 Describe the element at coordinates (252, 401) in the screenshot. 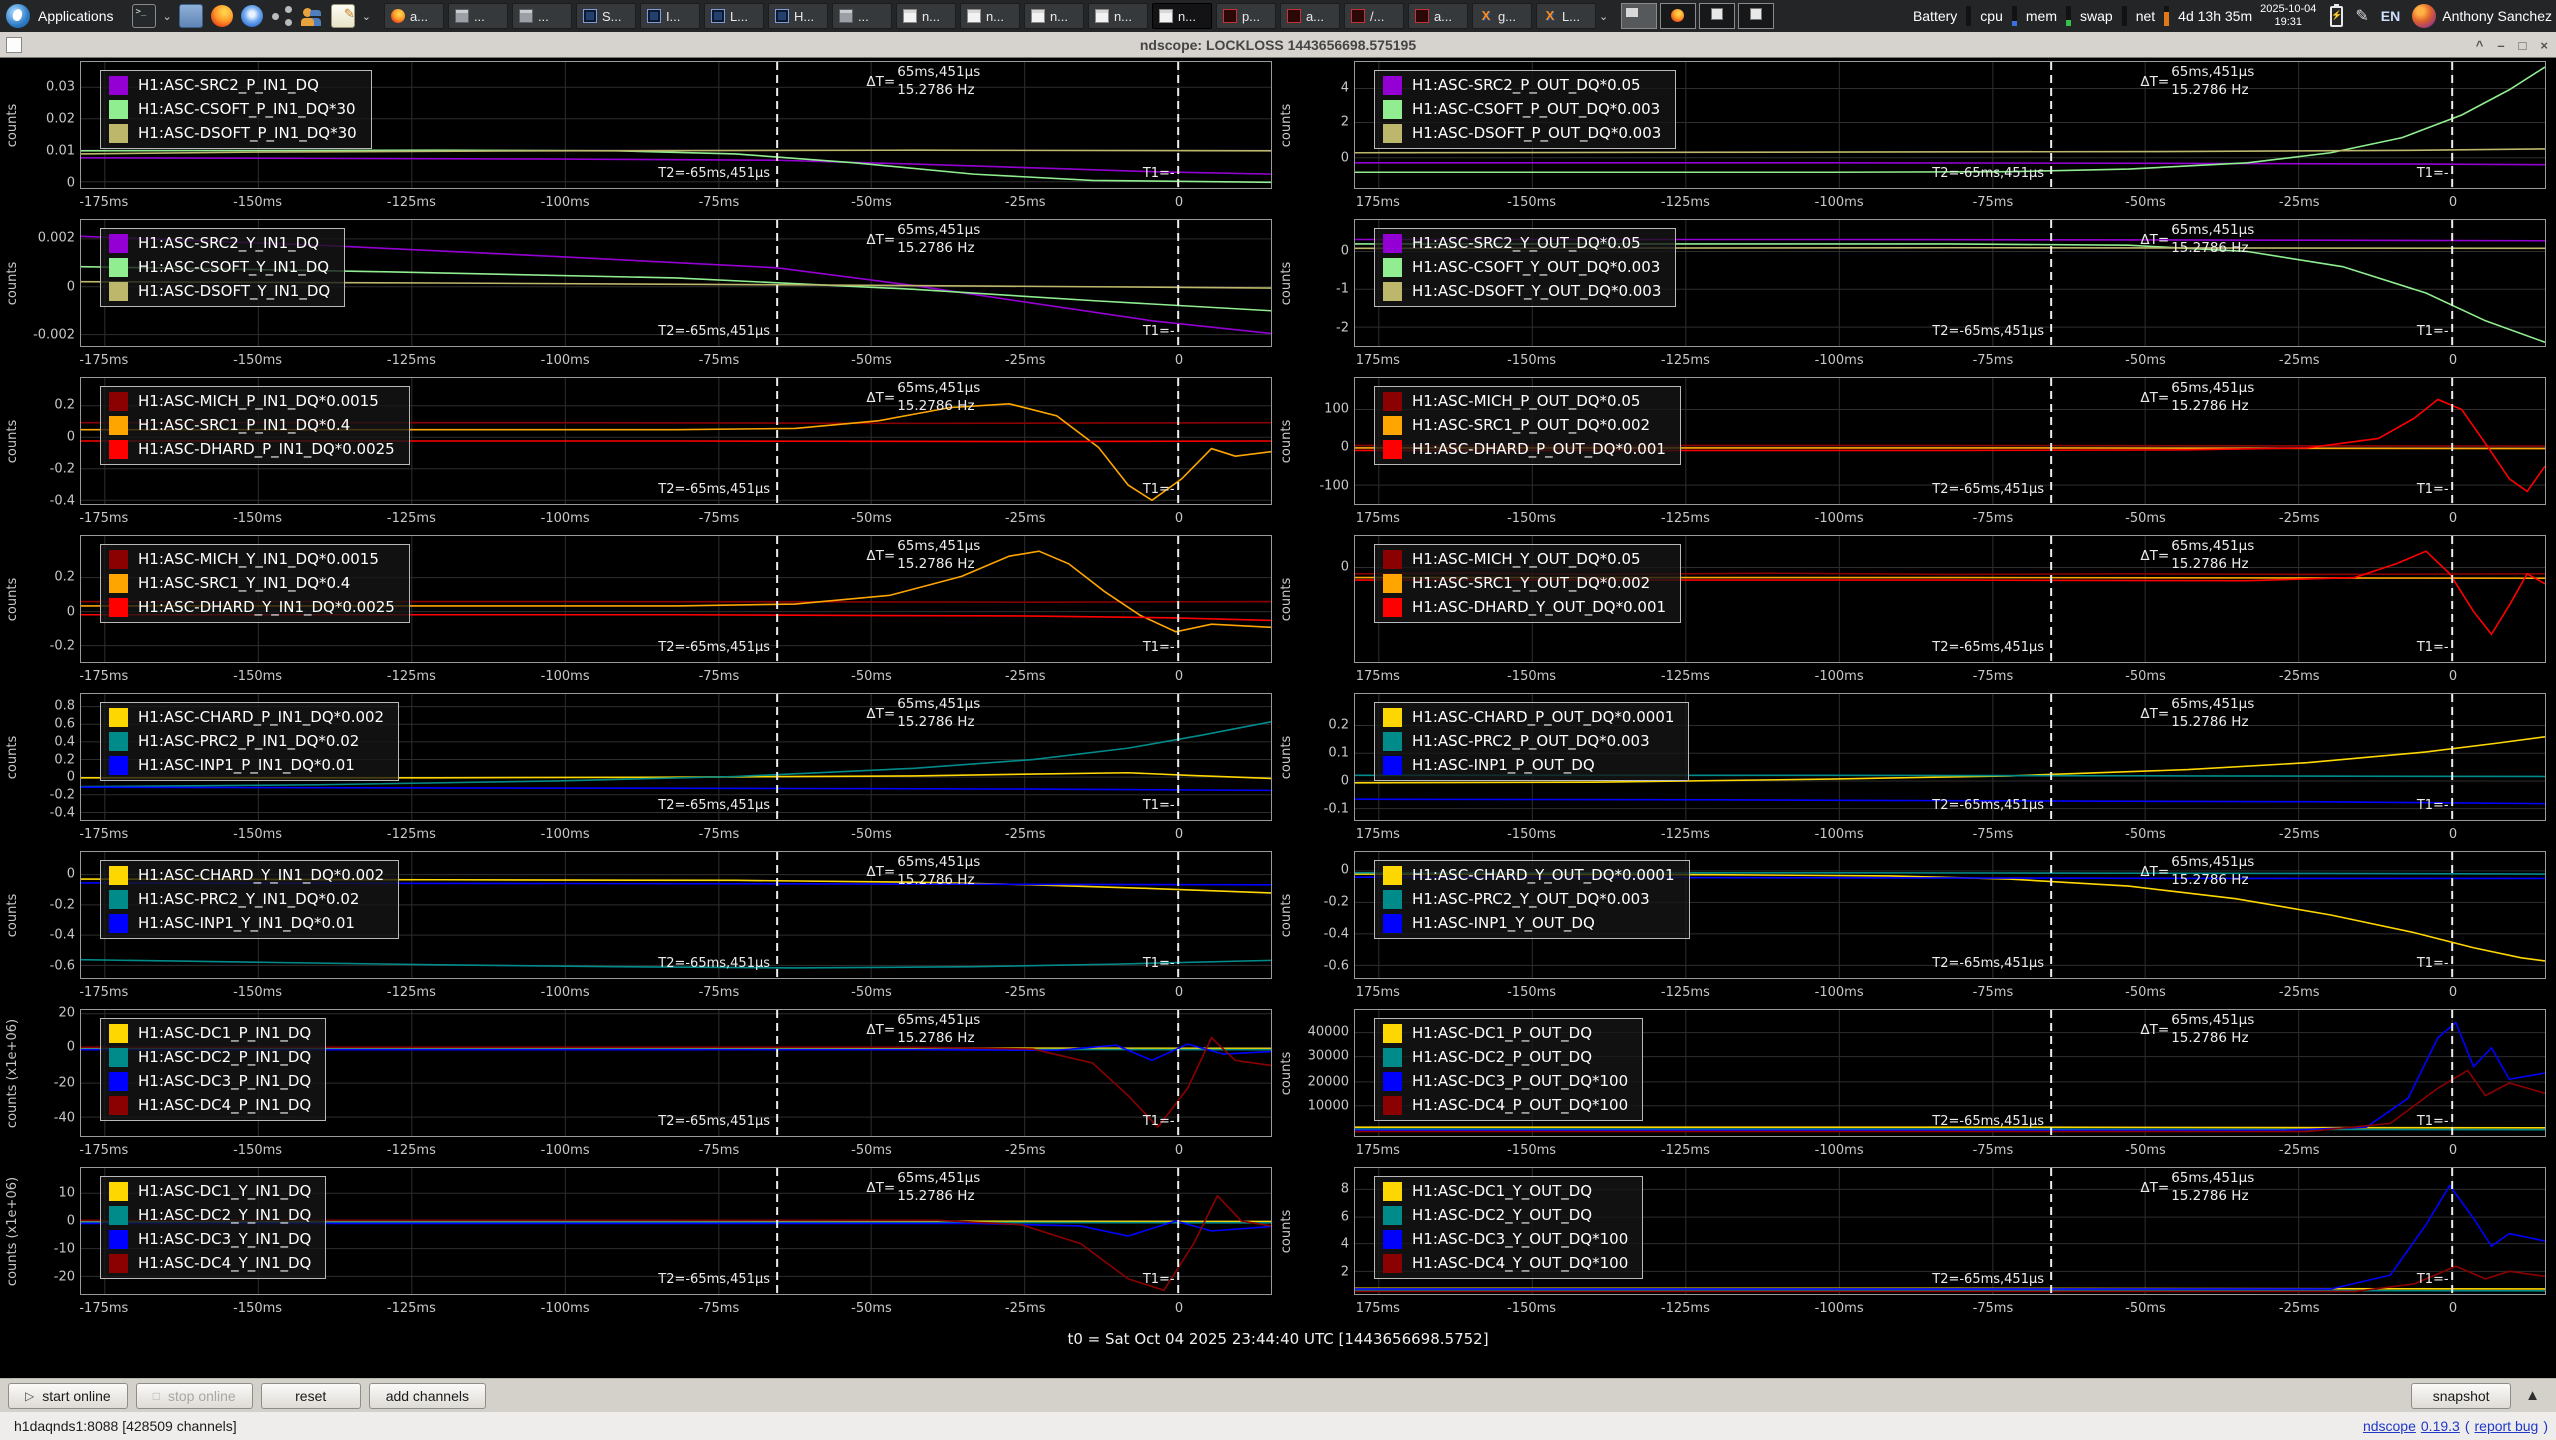

I see `legend-entry: H1:ASC-MICH_P_IN1_DQ*0.0015` at that location.